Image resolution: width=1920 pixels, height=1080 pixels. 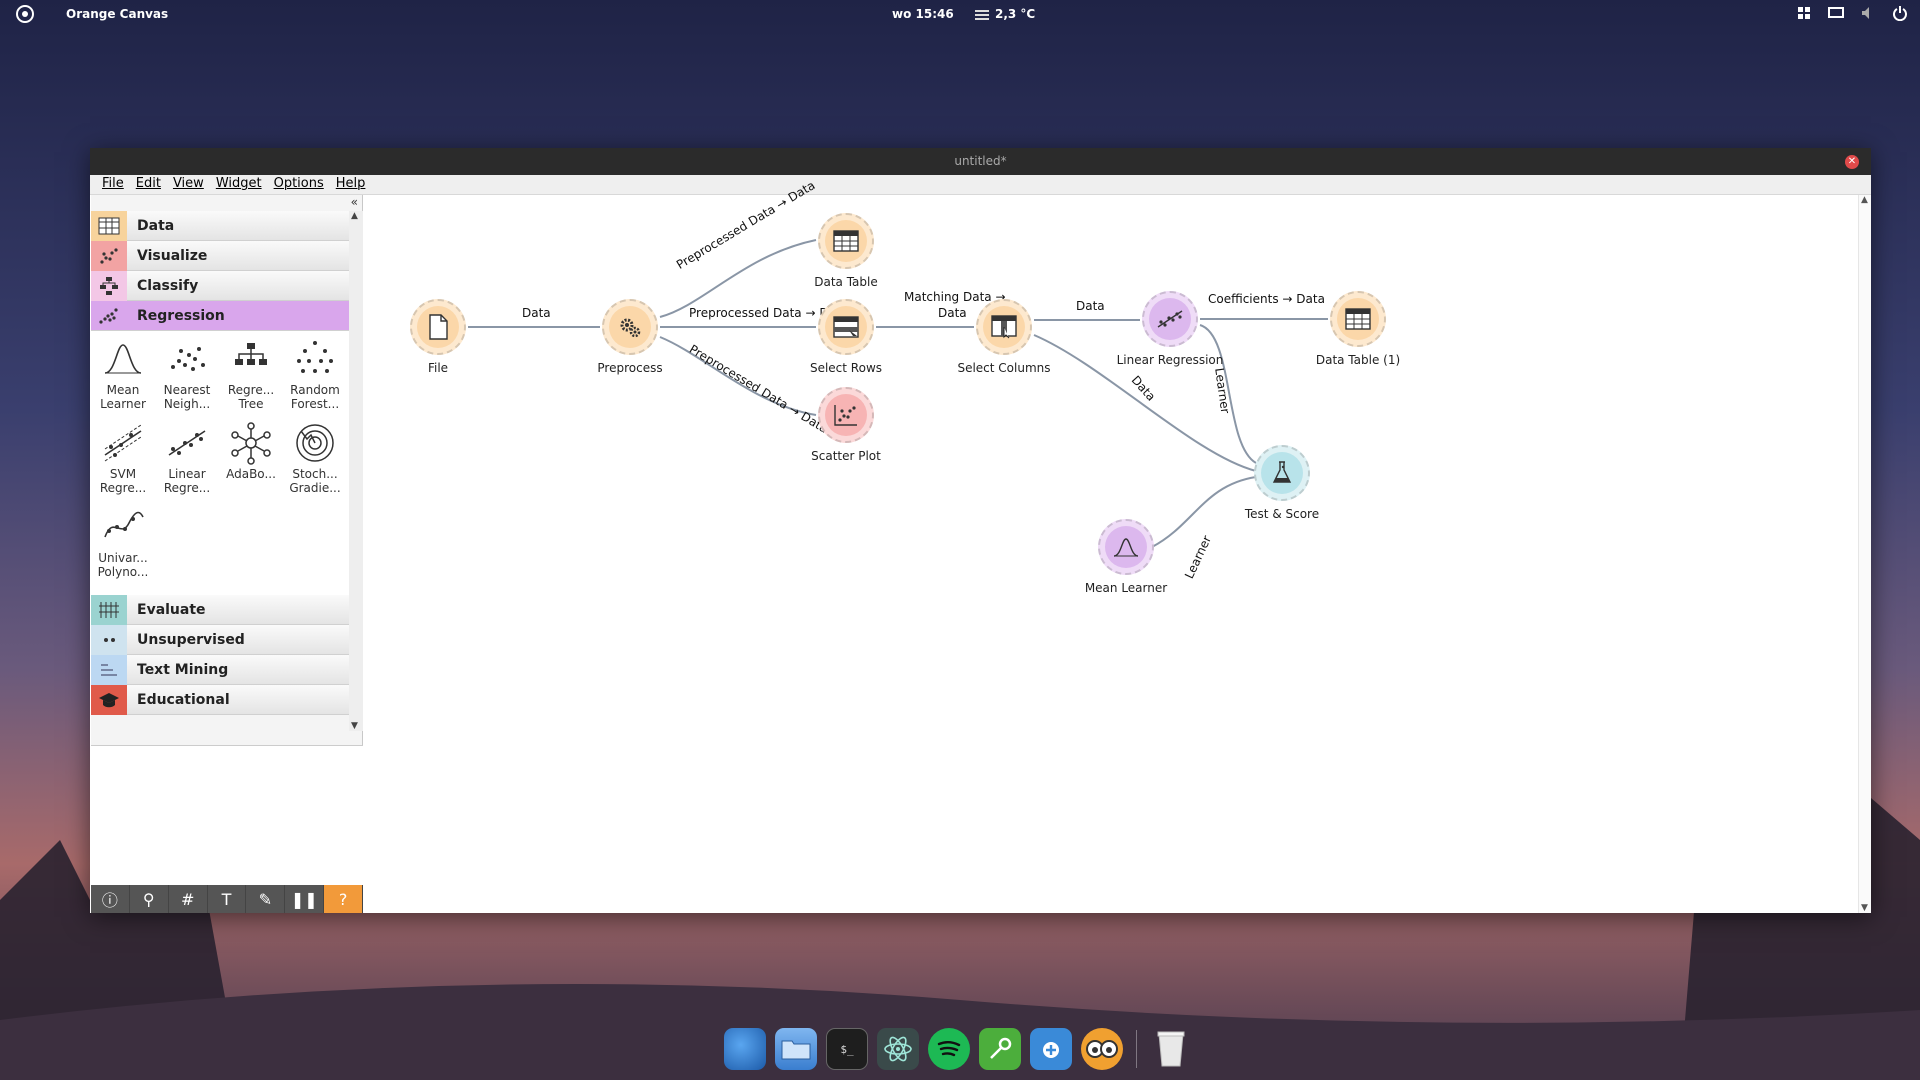 What do you see at coordinates (305, 899) in the screenshot?
I see `pause-icon: ❚❚` at bounding box center [305, 899].